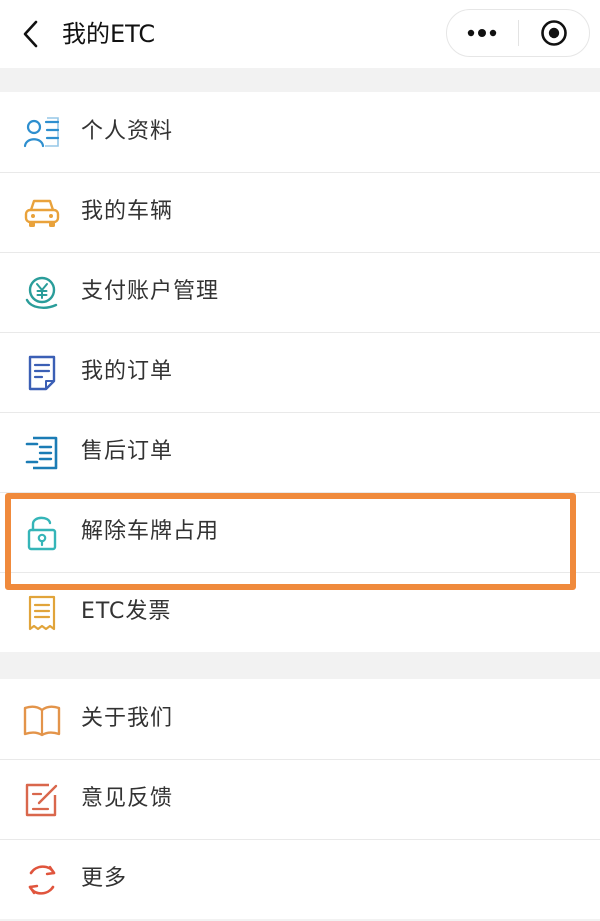 The height and width of the screenshot is (921, 600). What do you see at coordinates (42, 880) in the screenshot?
I see `refresh-icon` at bounding box center [42, 880].